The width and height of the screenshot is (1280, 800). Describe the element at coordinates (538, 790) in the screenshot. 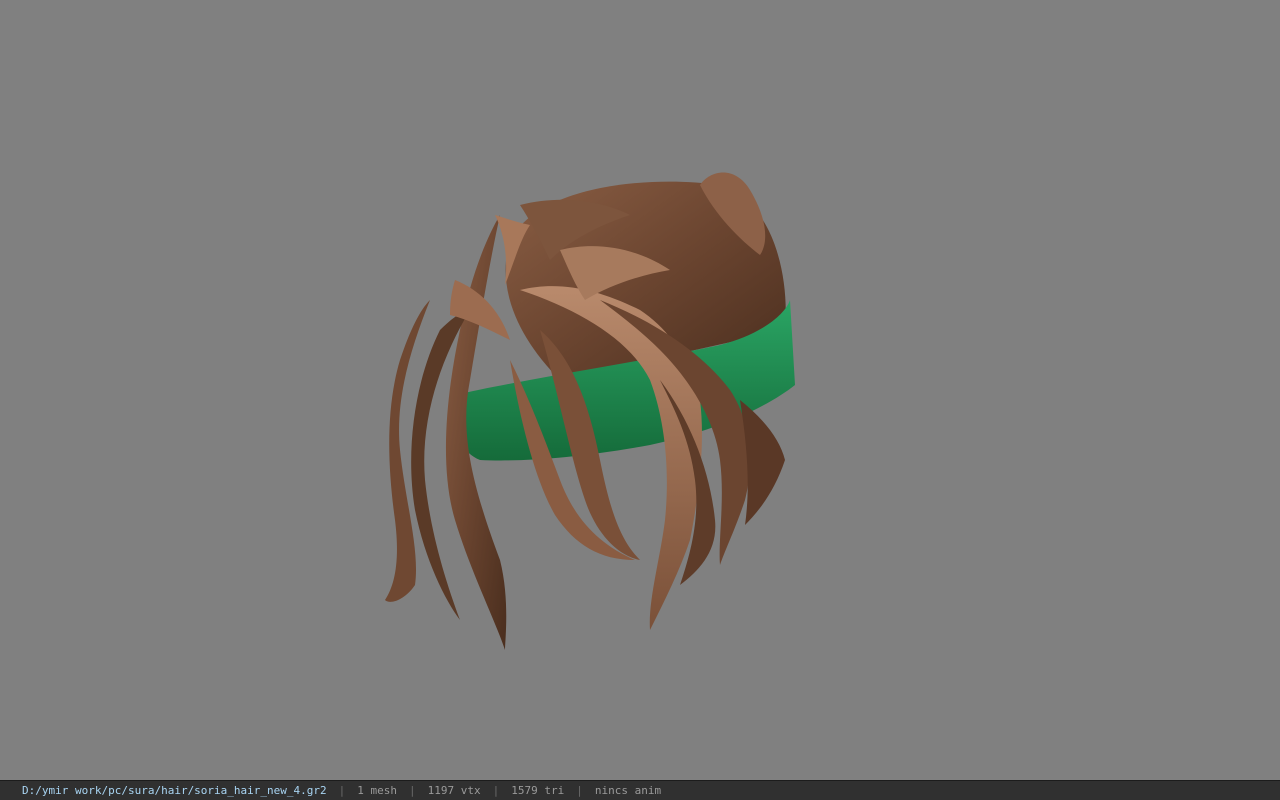

I see `triangle-count: 1579 tri` at that location.